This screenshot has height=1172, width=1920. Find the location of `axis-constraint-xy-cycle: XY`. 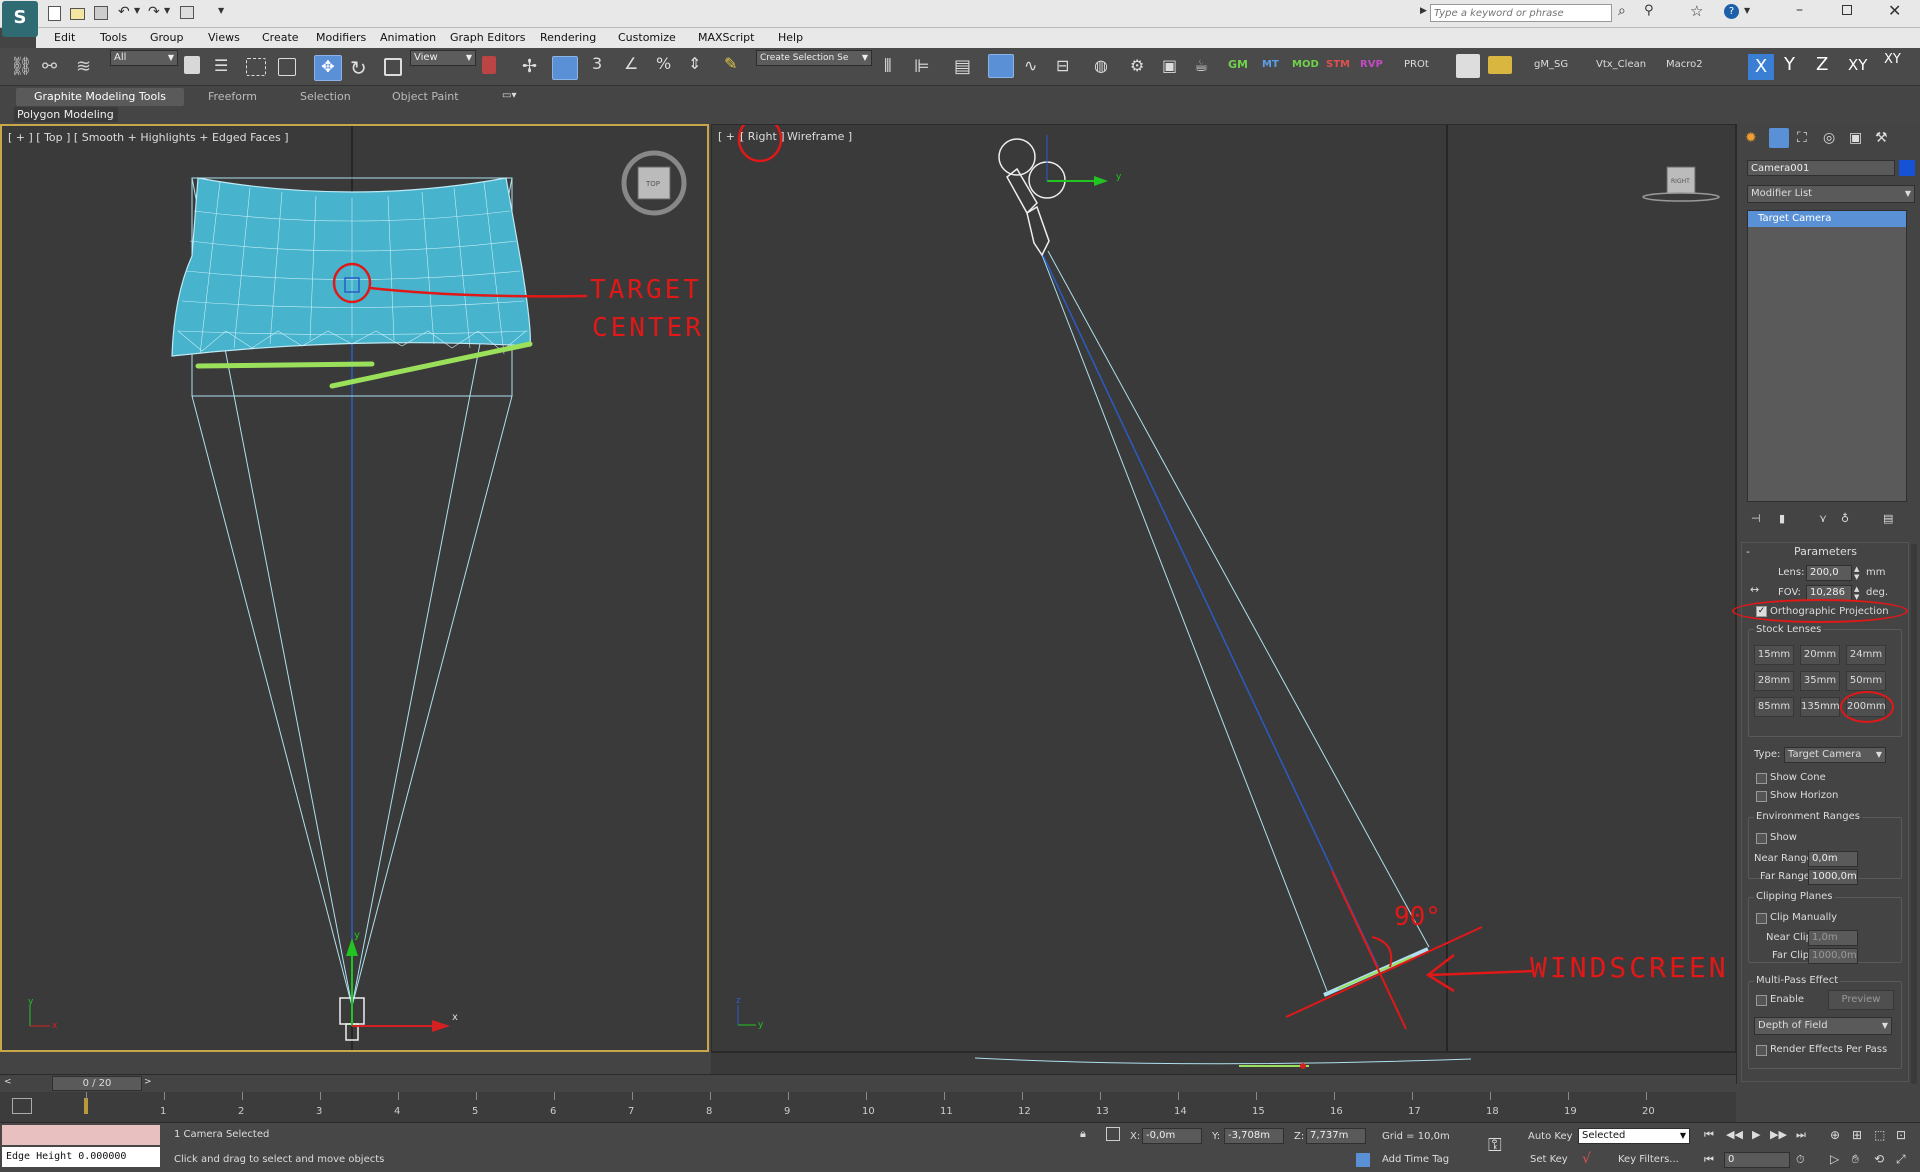

axis-constraint-xy-cycle: XY is located at coordinates (1892, 59).